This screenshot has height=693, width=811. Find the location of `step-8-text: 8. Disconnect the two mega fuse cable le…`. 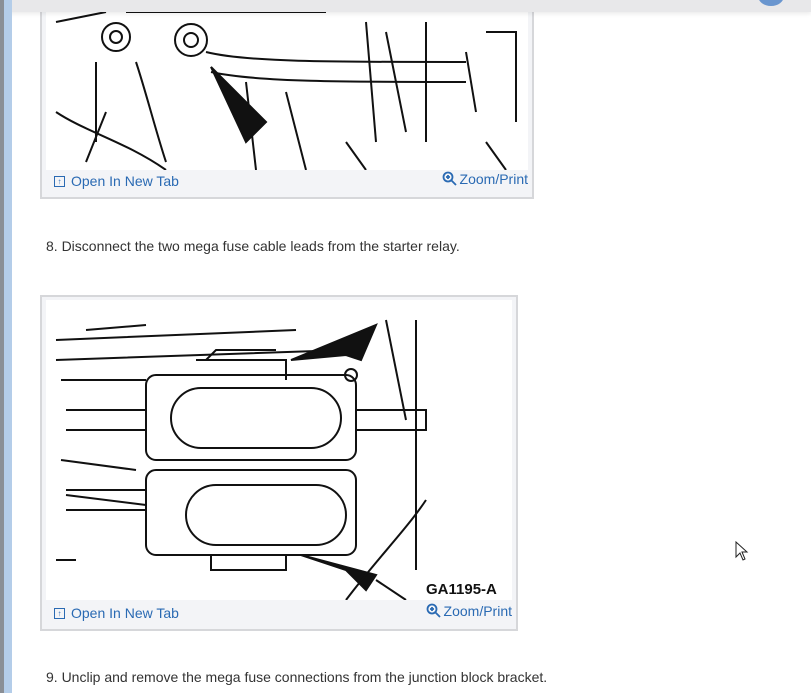

step-8-text: 8. Disconnect the two mega fuse cable le… is located at coordinates (253, 246).